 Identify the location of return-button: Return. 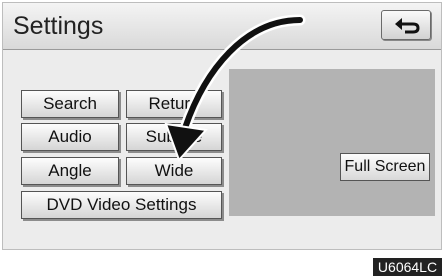
(174, 104).